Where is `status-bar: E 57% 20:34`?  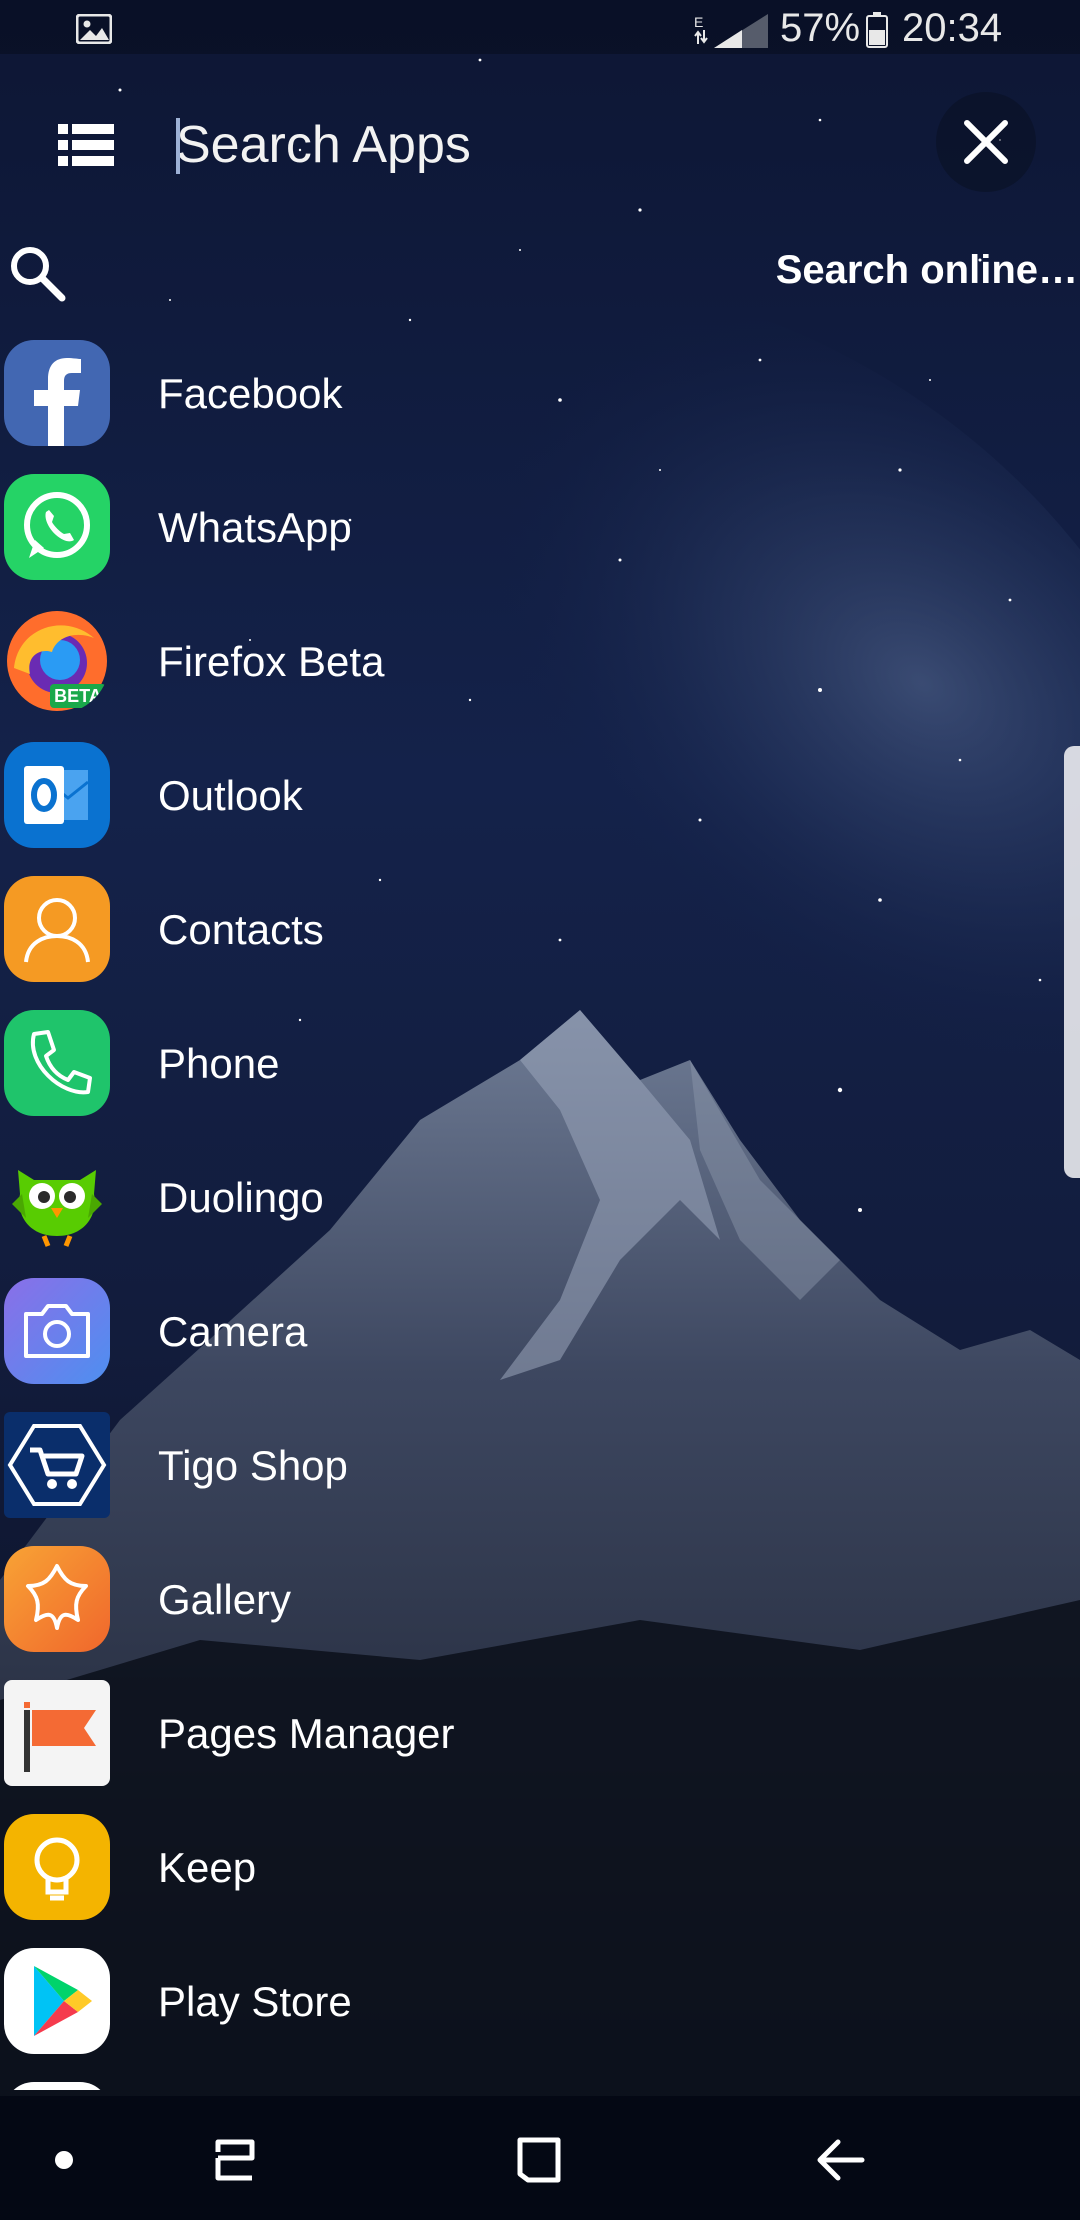 status-bar: E 57% 20:34 is located at coordinates (540, 27).